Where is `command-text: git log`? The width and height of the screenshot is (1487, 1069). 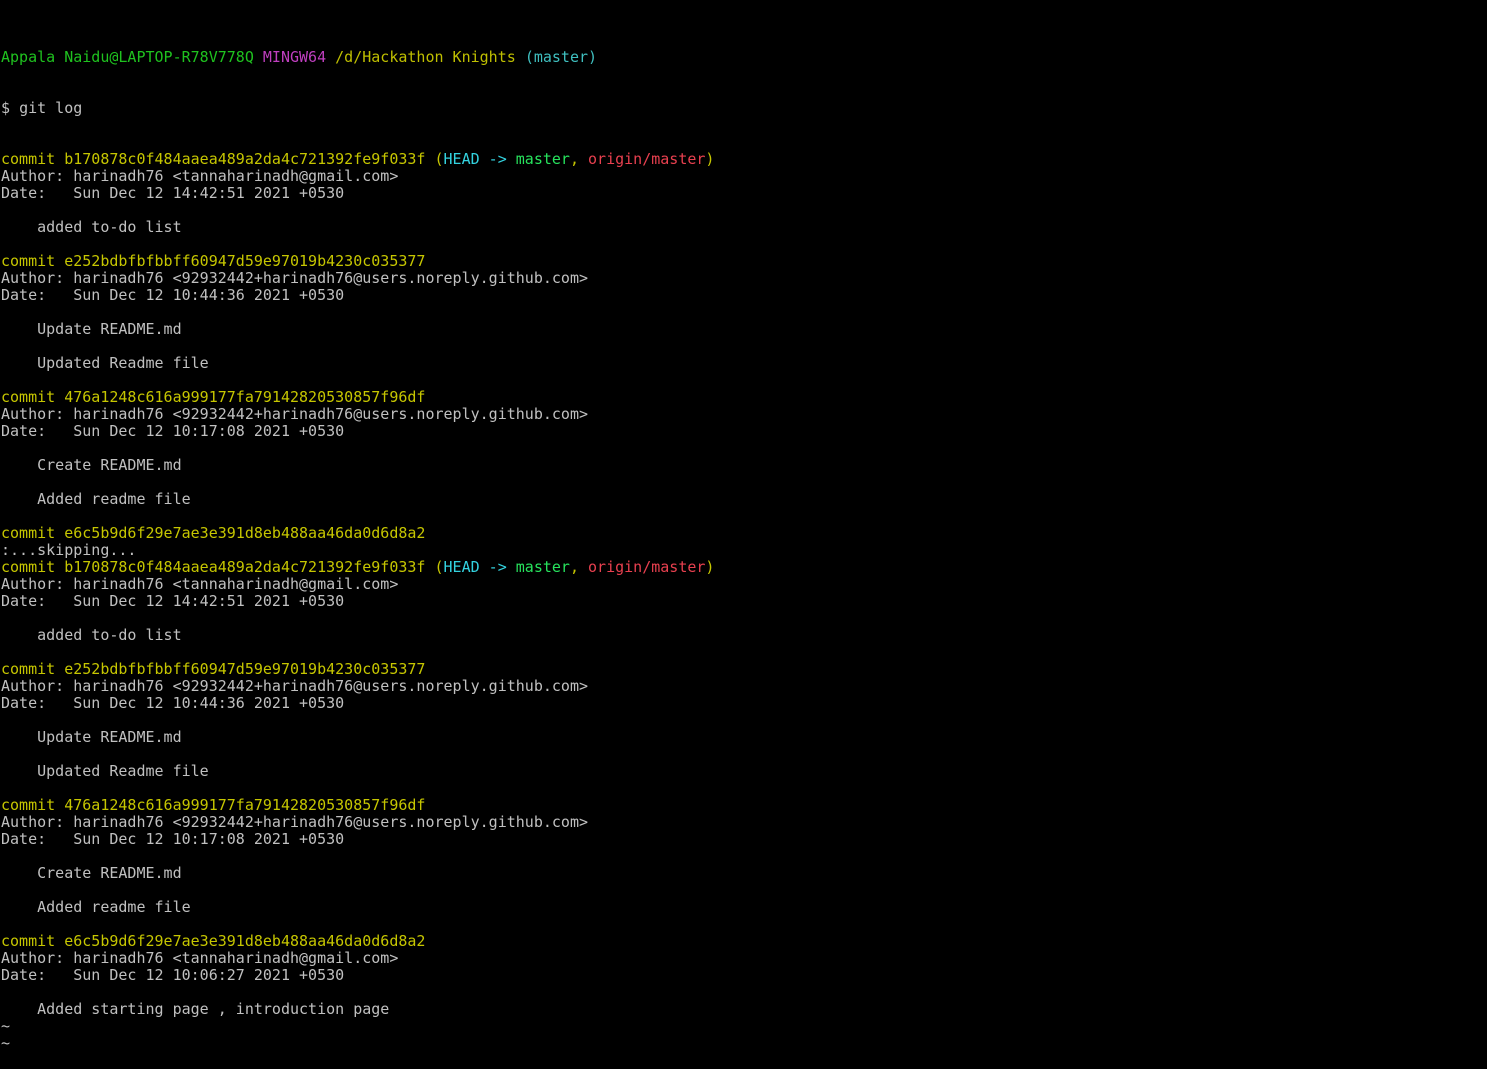
command-text: git log is located at coordinates (51, 108).